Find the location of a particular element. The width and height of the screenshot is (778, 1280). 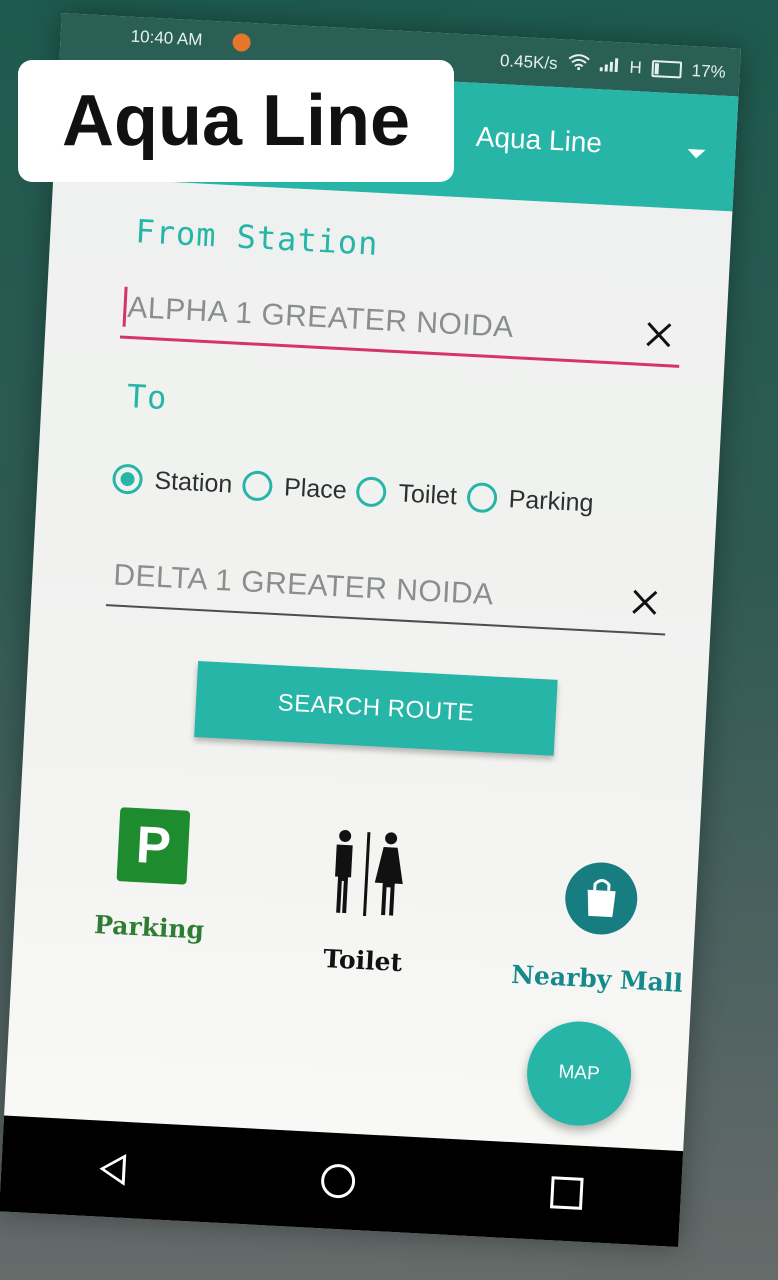

mall-tile: Nearby Mall is located at coordinates (599, 928).